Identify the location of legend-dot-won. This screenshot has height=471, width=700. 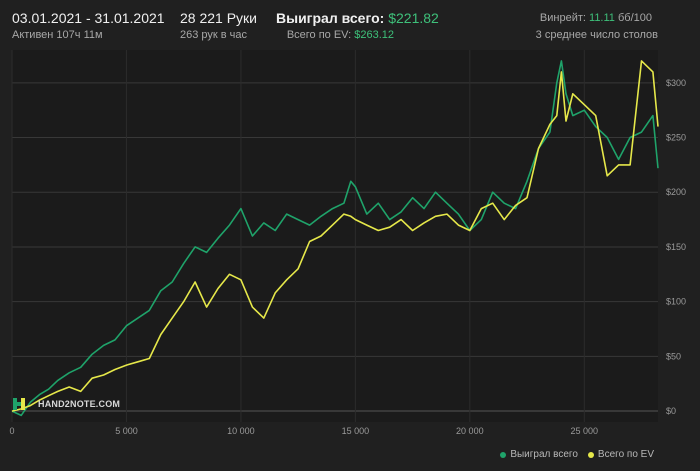
(503, 454).